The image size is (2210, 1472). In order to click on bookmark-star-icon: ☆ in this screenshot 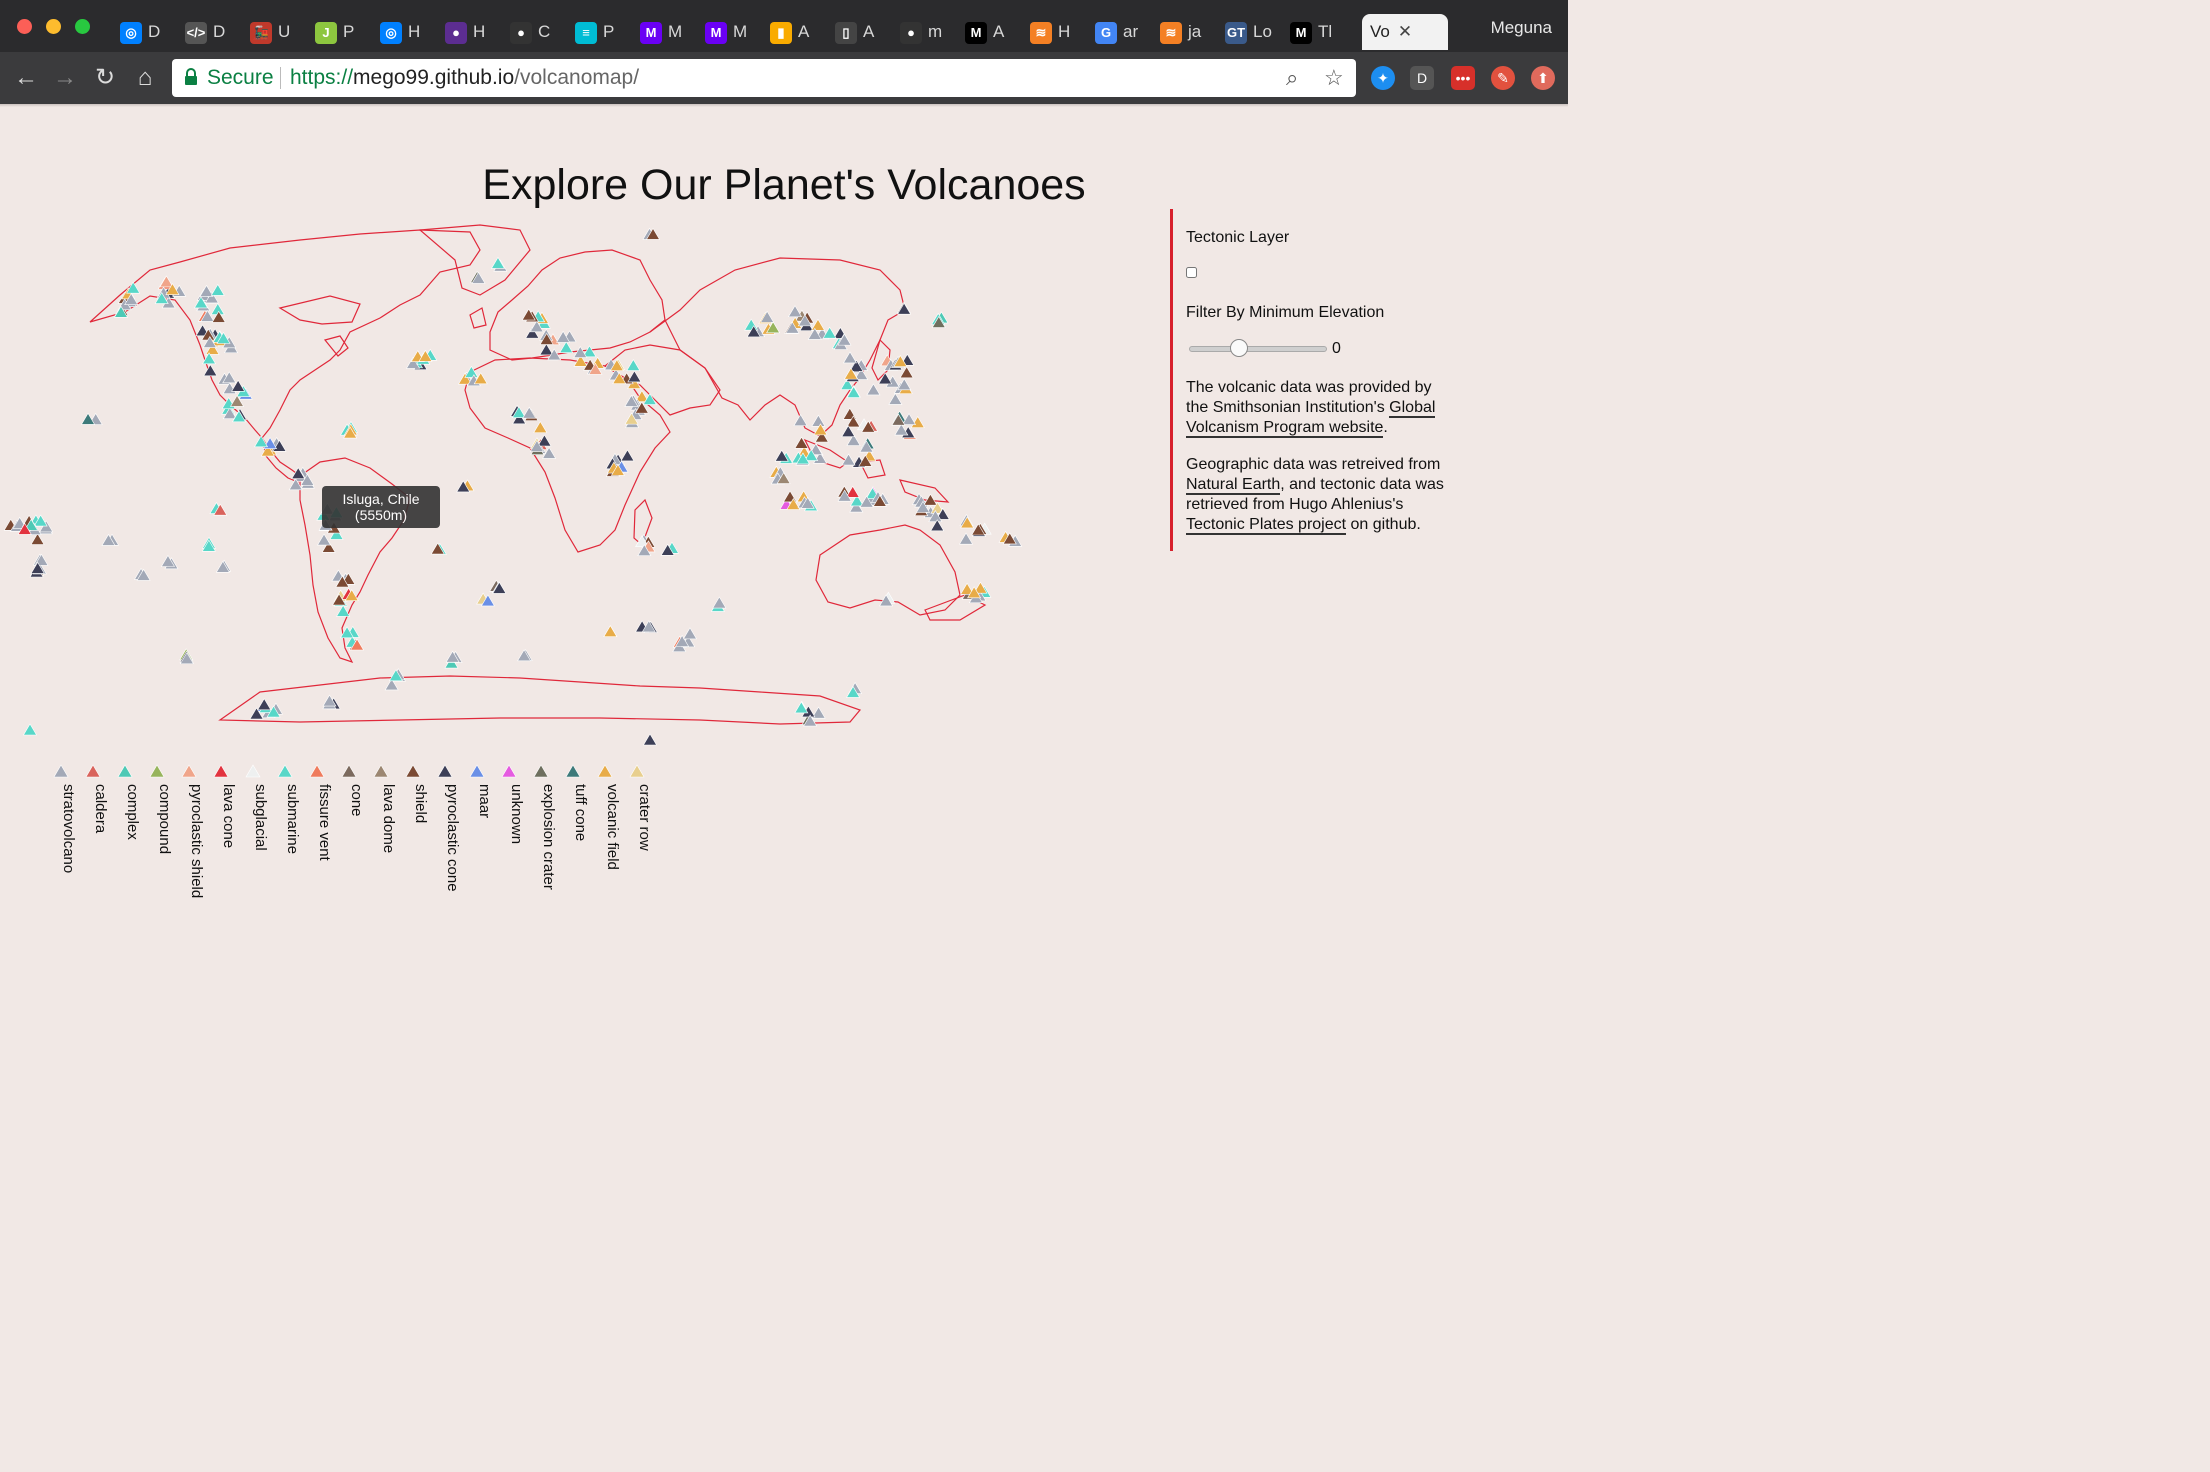, I will do `click(1334, 78)`.